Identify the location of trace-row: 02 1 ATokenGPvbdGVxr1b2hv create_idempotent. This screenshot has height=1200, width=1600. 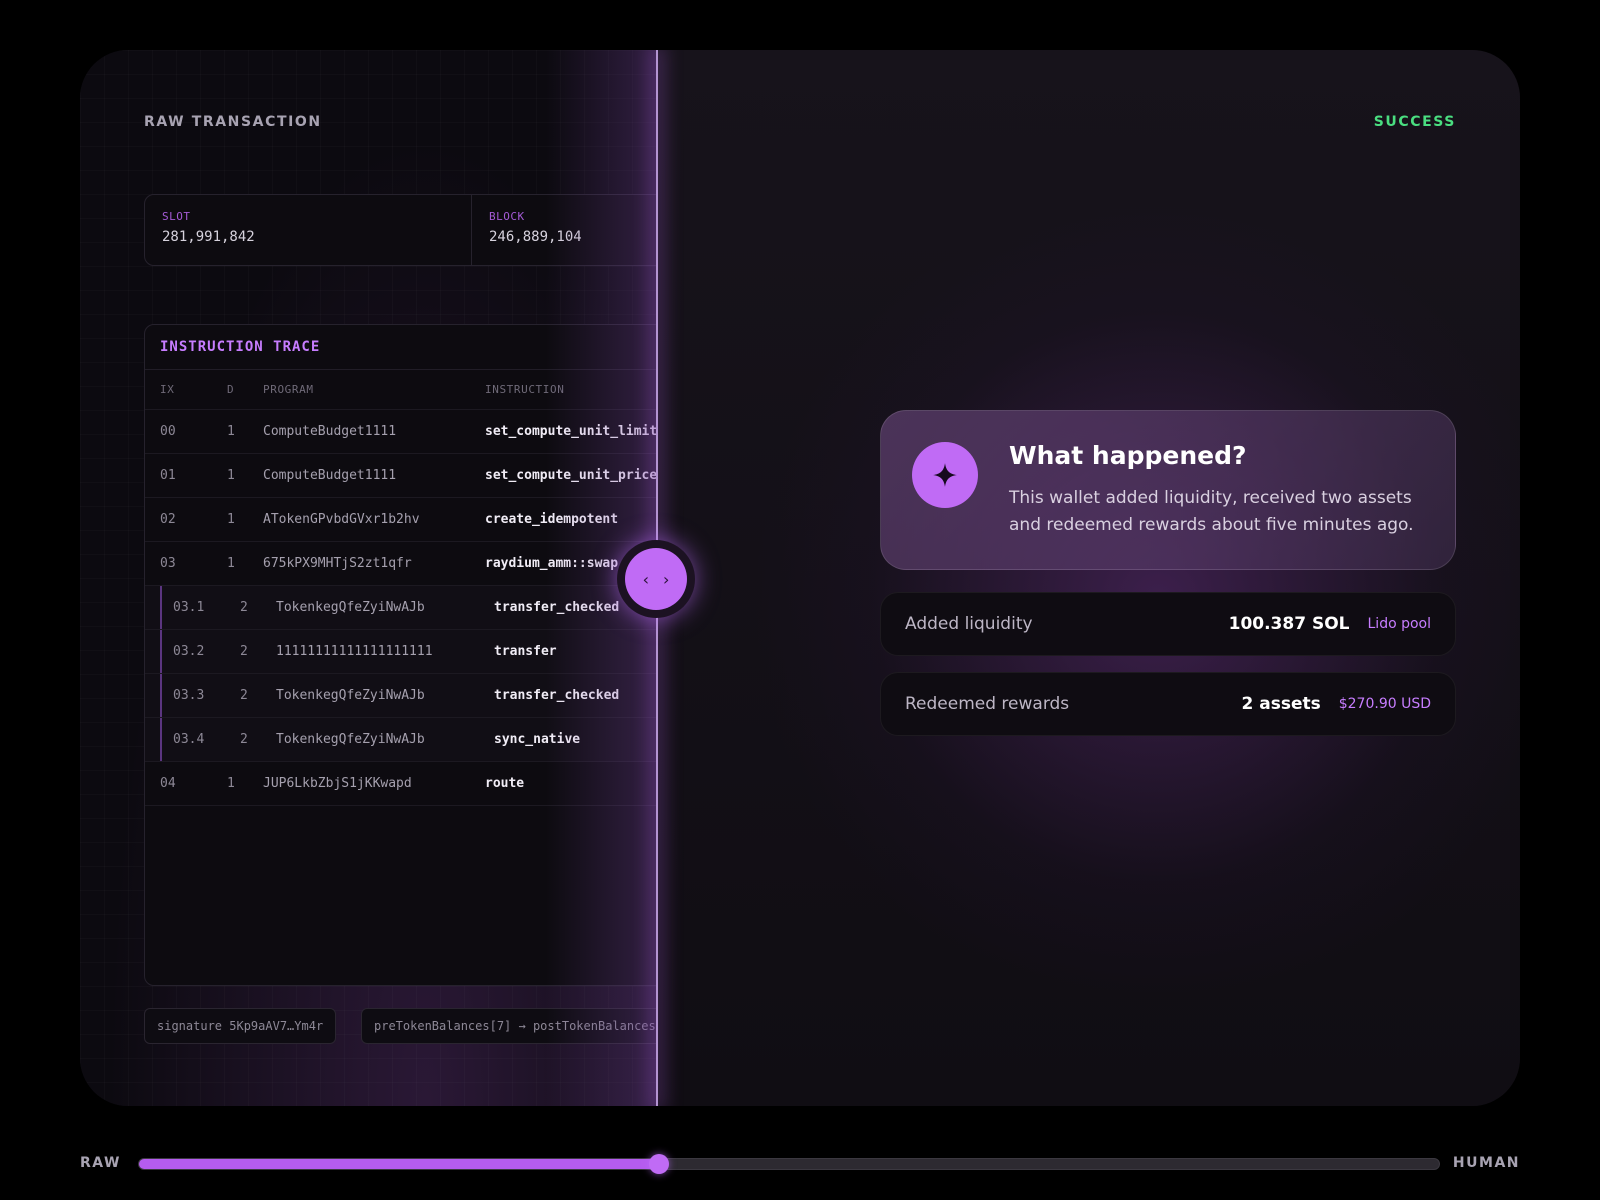
(400, 520).